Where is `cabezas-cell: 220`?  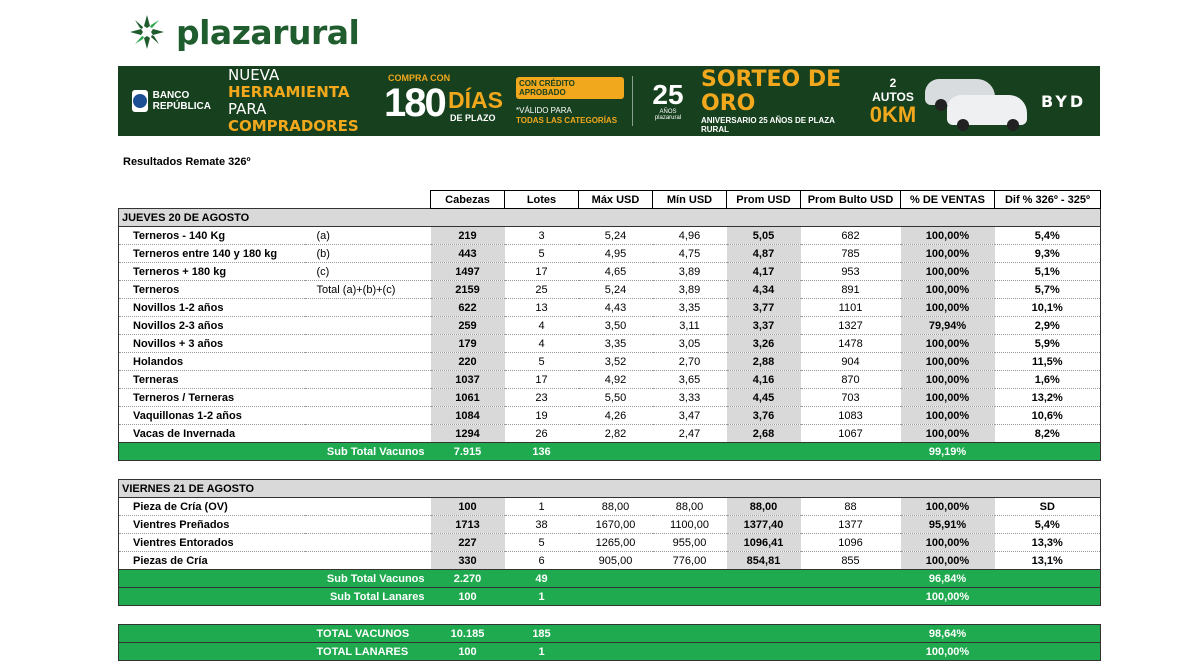
cabezas-cell: 220 is located at coordinates (467, 361).